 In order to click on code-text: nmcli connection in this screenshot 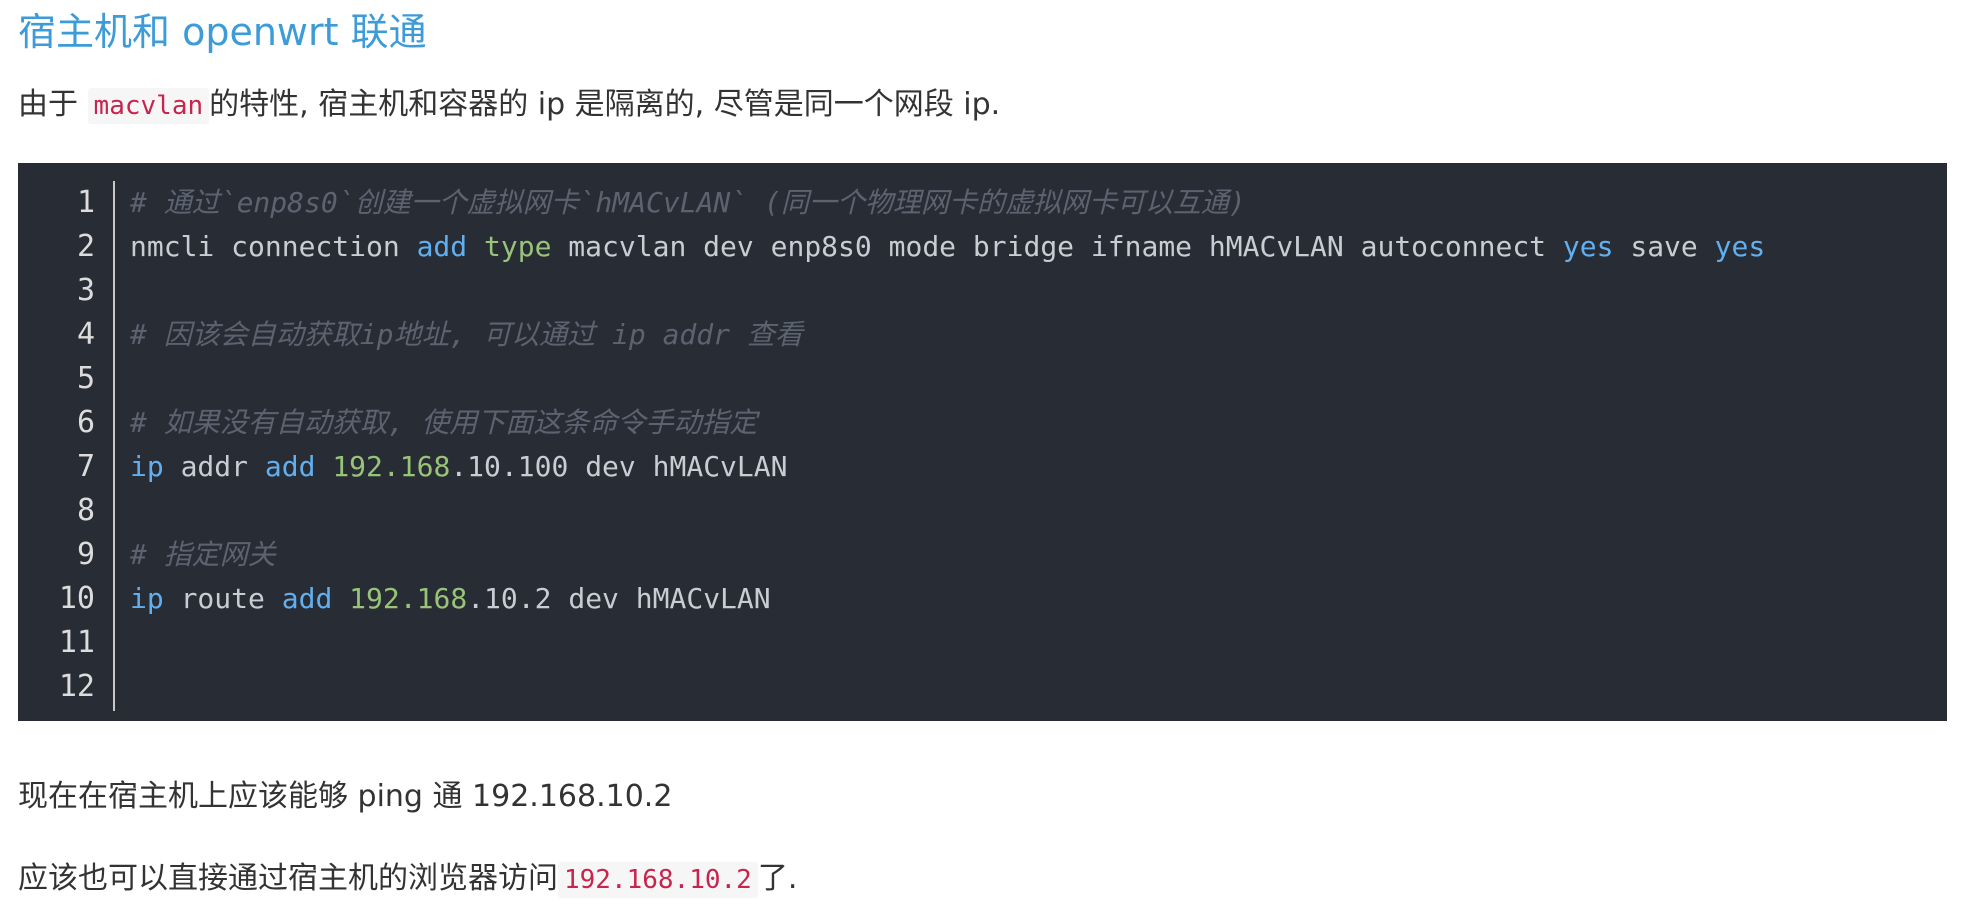, I will do `click(273, 246)`.